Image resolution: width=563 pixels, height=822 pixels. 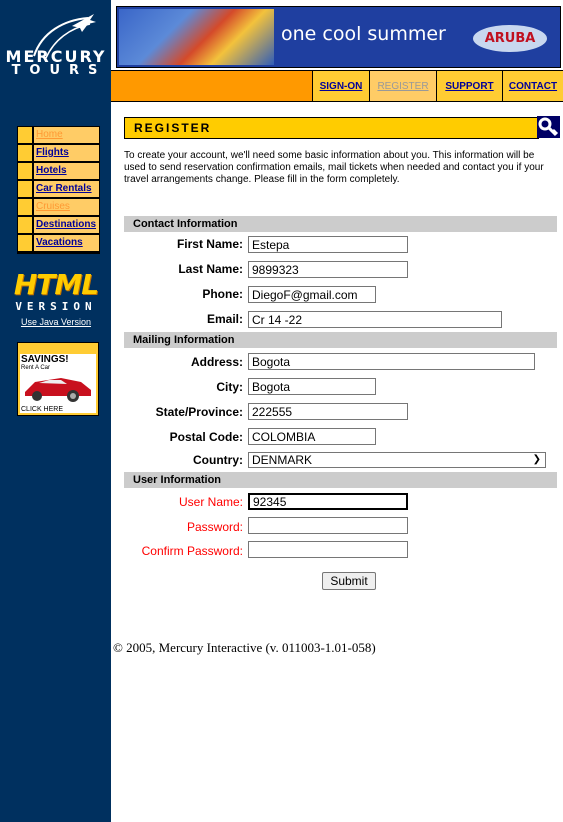 What do you see at coordinates (210, 269) in the screenshot?
I see `last-name-label: Last Name:` at bounding box center [210, 269].